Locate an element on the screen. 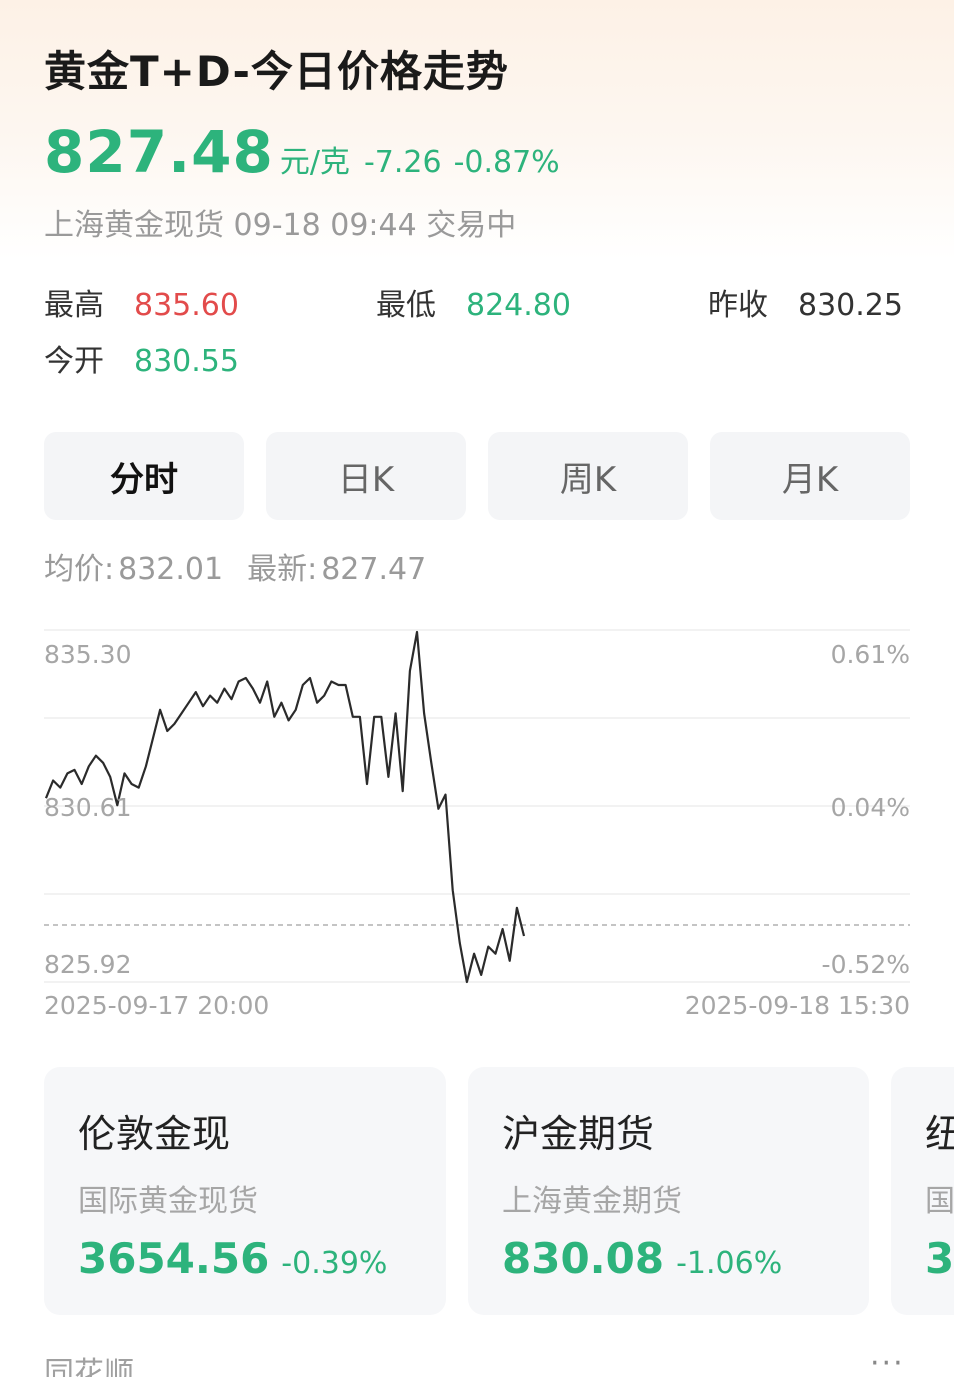 Image resolution: width=954 pixels, height=1377 pixels. stat-open: 今开 830.55 is located at coordinates (141, 358).